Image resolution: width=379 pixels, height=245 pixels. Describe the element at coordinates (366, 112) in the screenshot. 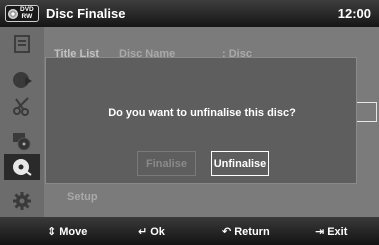

I see `background-field` at that location.